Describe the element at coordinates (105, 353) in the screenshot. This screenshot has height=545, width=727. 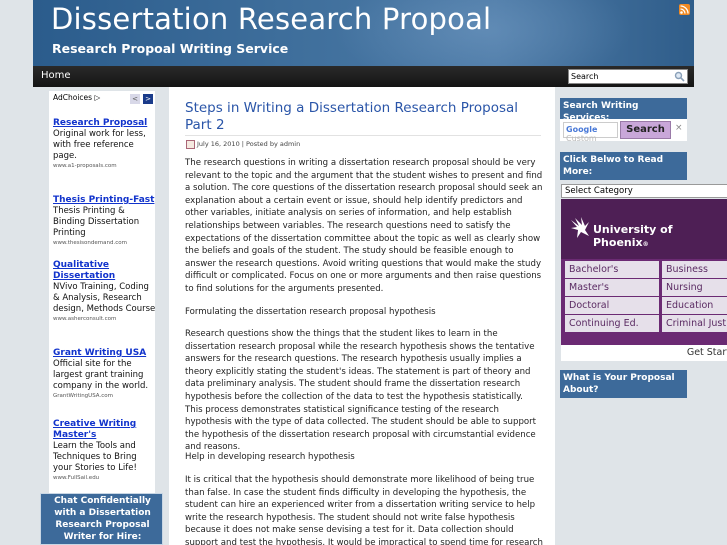
I see `ad-title-link: Grant Writing USA` at that location.